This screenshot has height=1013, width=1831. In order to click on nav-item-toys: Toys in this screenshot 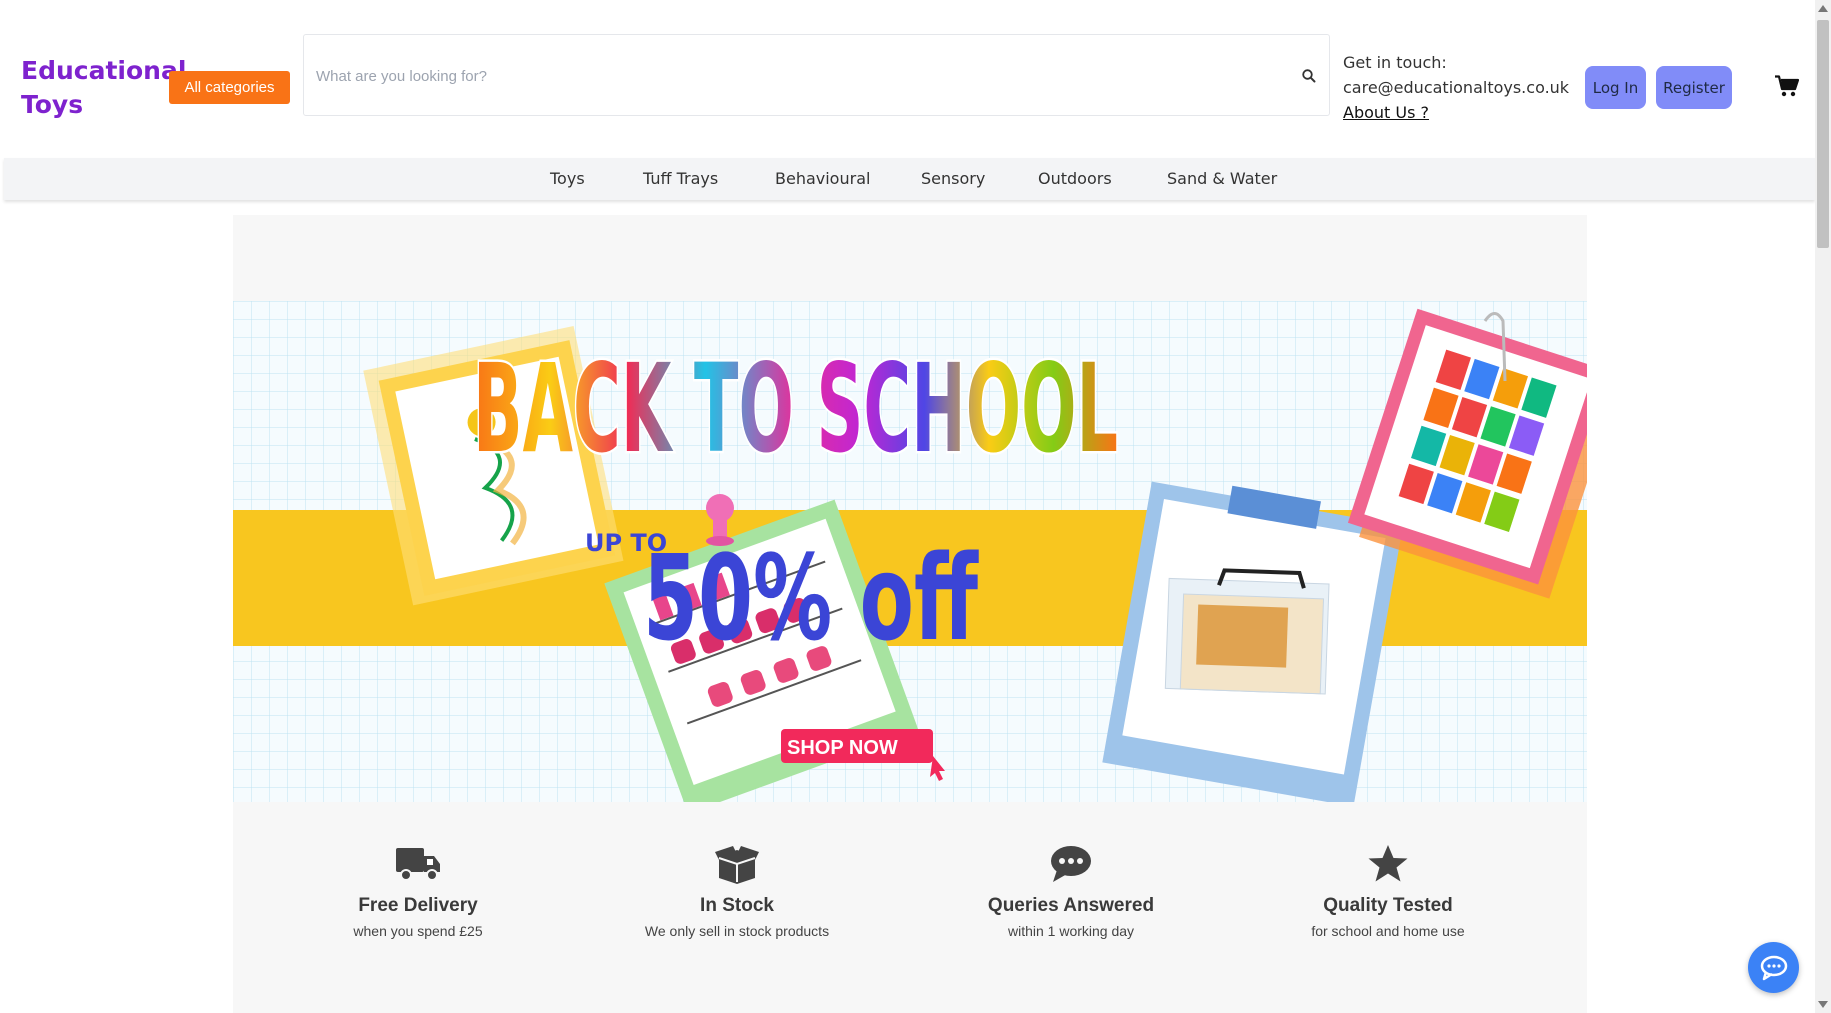, I will do `click(567, 178)`.